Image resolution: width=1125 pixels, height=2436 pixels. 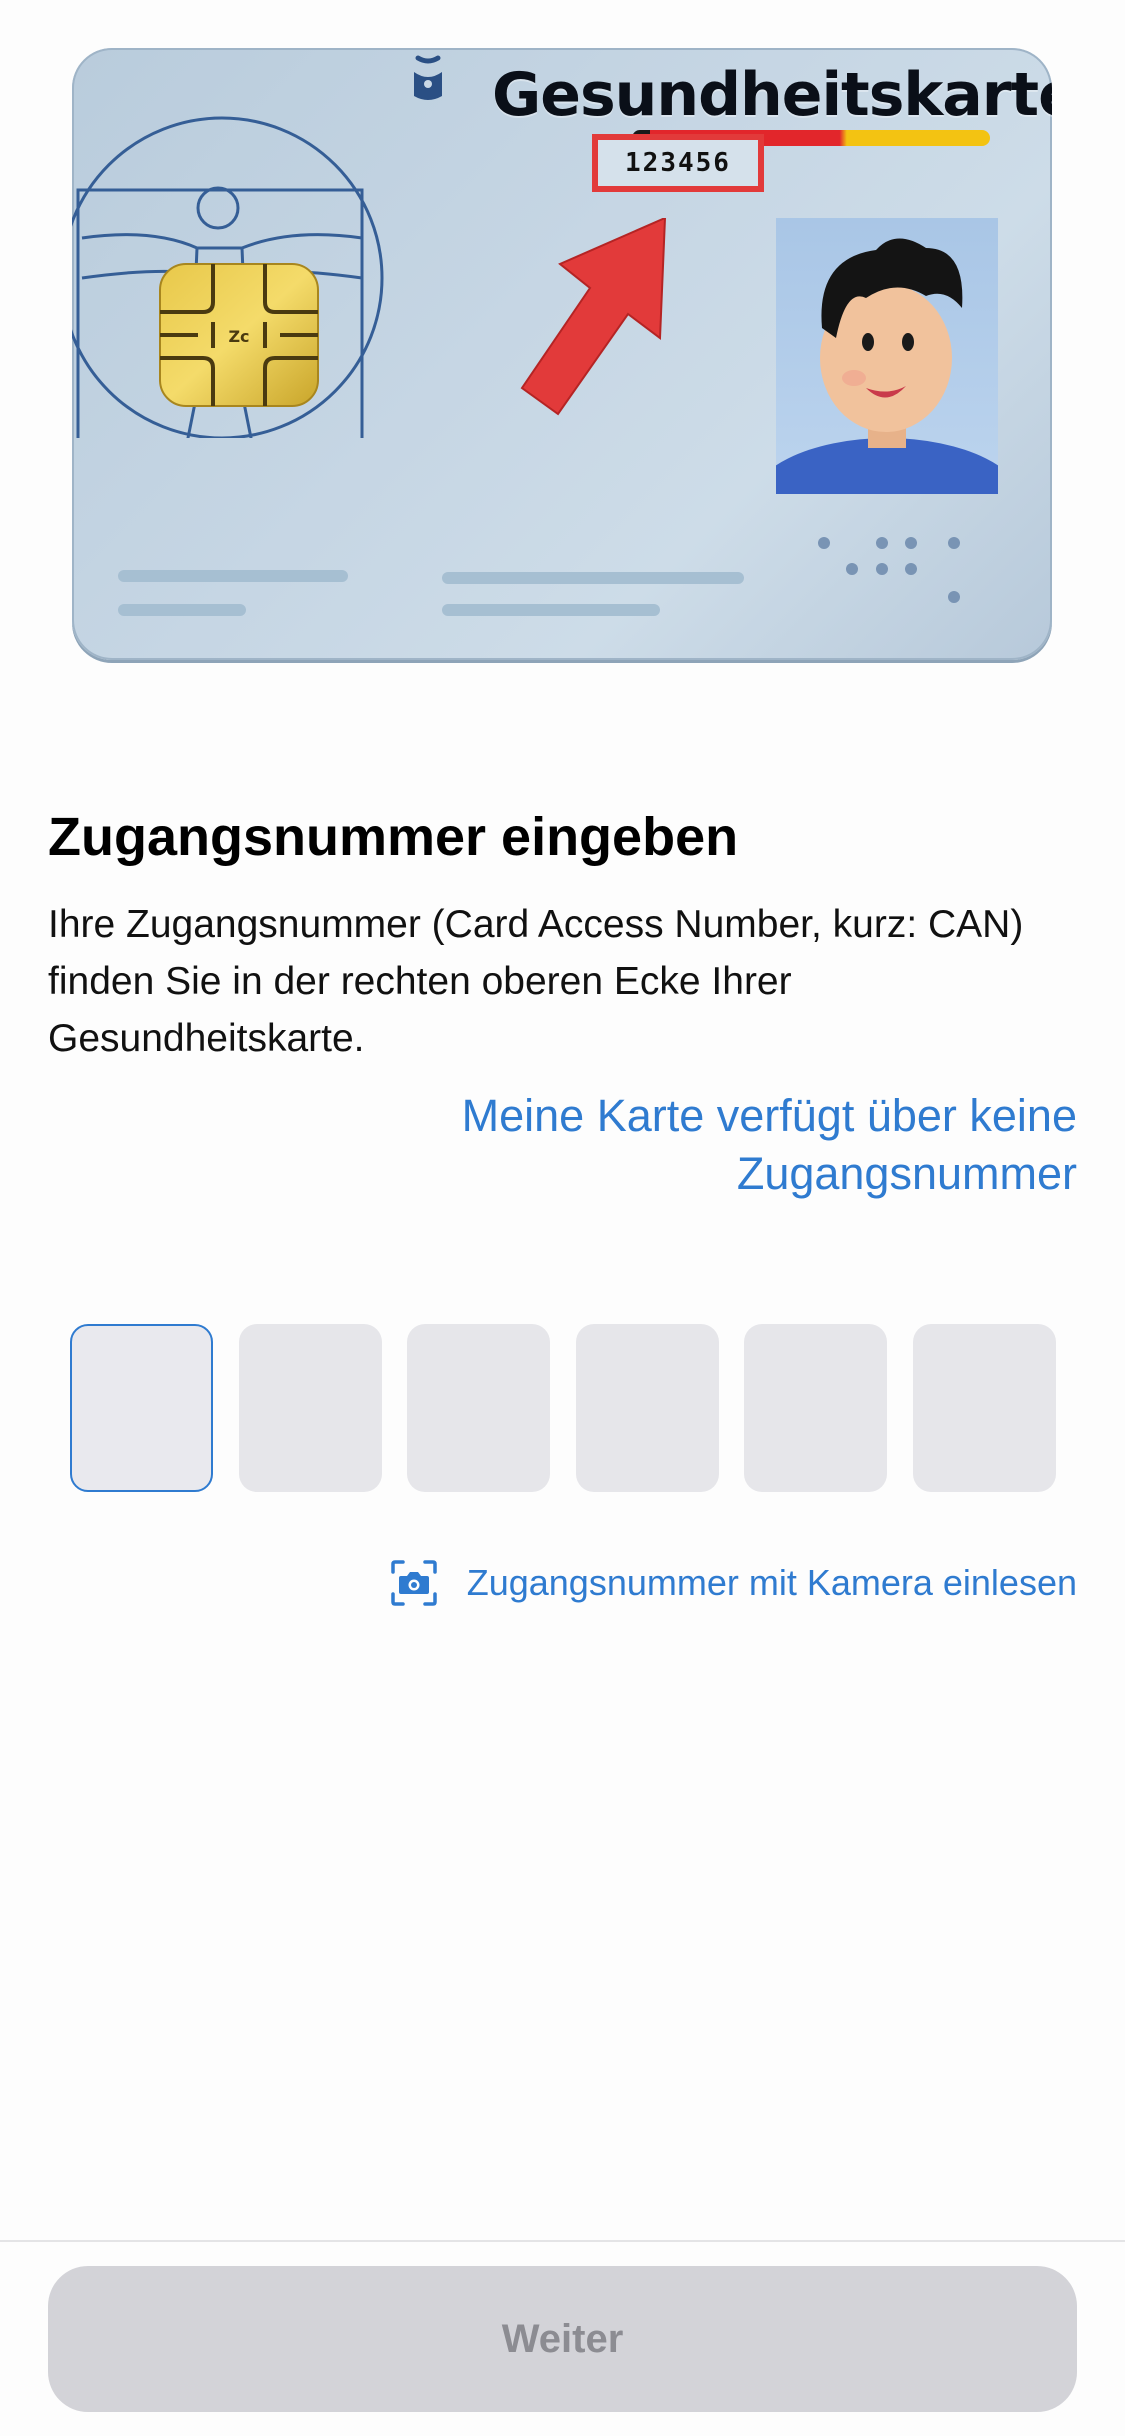 What do you see at coordinates (887, 366) in the screenshot?
I see `avatar` at bounding box center [887, 366].